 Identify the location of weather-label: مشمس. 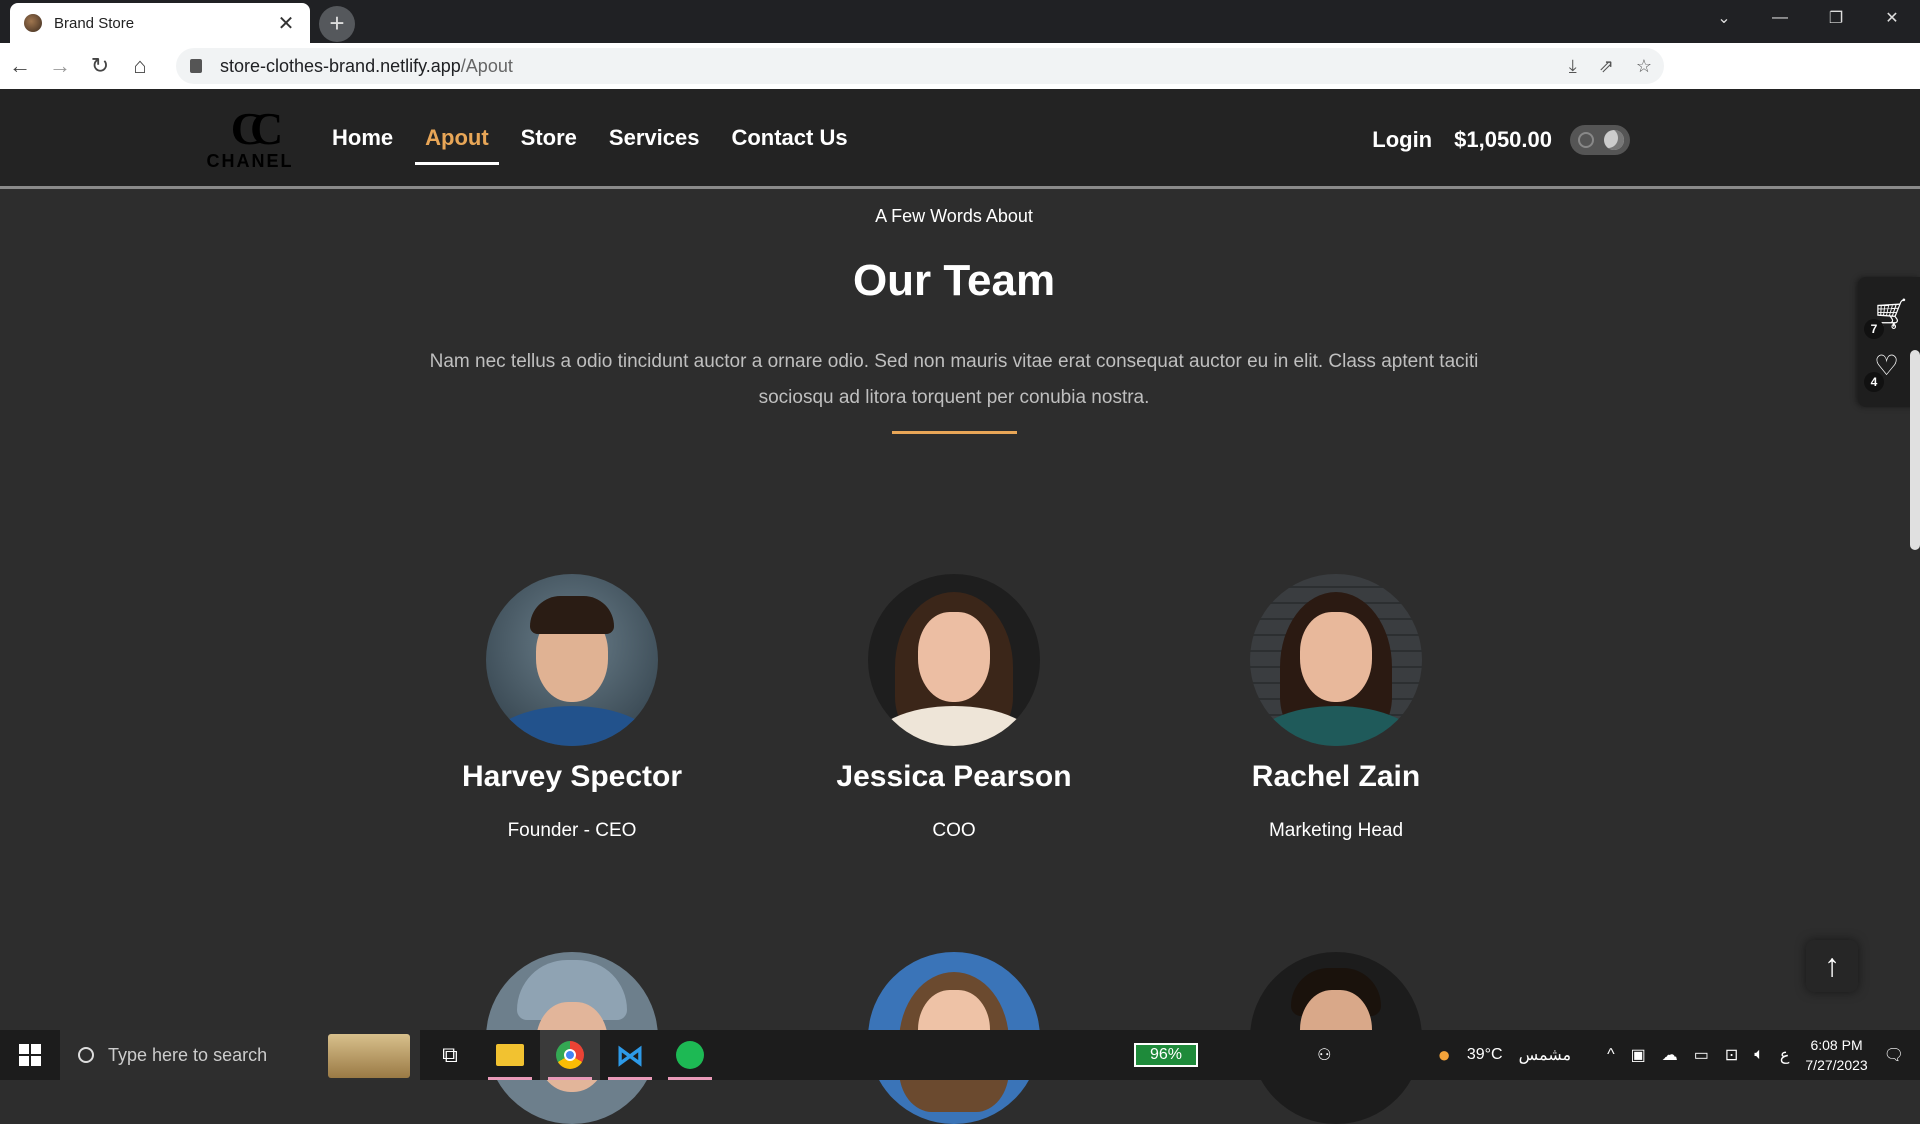
(1545, 1055).